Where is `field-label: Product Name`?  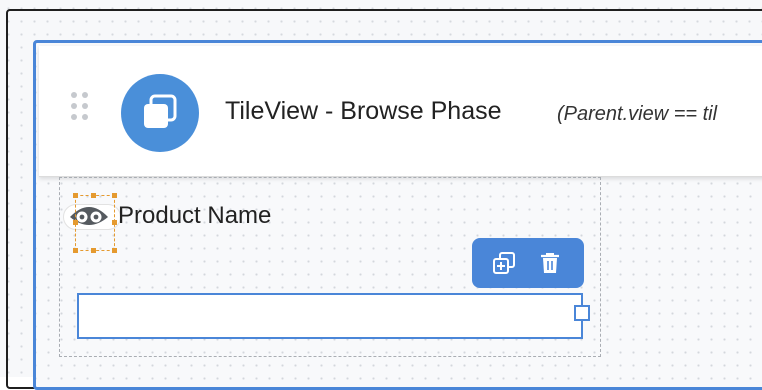
field-label: Product Name is located at coordinates (195, 215).